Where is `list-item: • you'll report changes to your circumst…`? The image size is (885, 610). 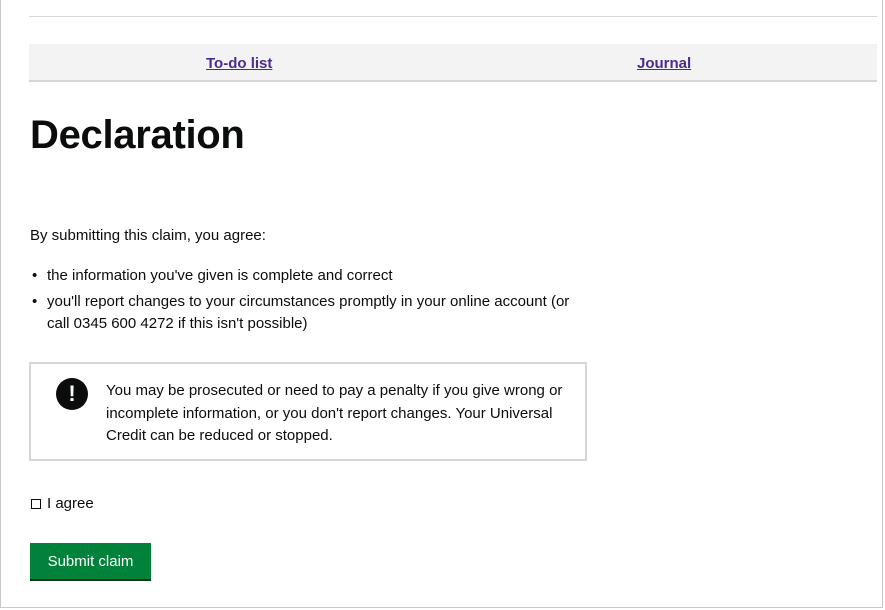 list-item: • you'll report changes to your circumst… is located at coordinates (300, 313).